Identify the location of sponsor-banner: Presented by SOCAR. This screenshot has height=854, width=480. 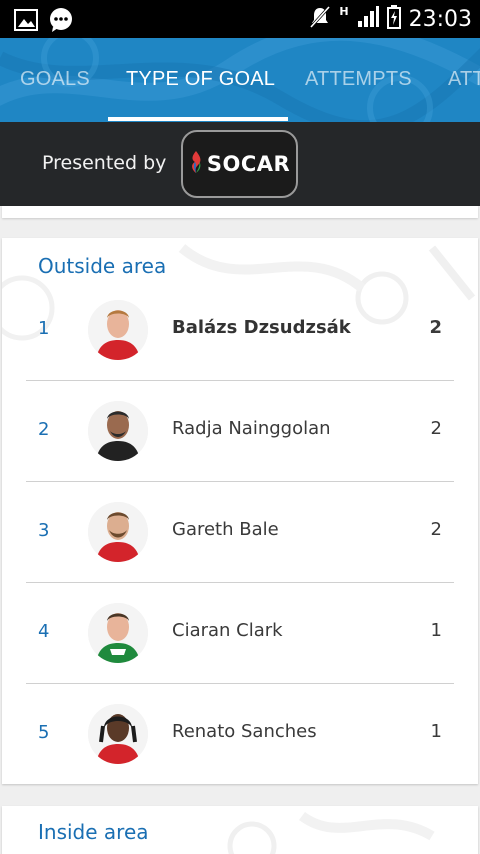
(240, 164).